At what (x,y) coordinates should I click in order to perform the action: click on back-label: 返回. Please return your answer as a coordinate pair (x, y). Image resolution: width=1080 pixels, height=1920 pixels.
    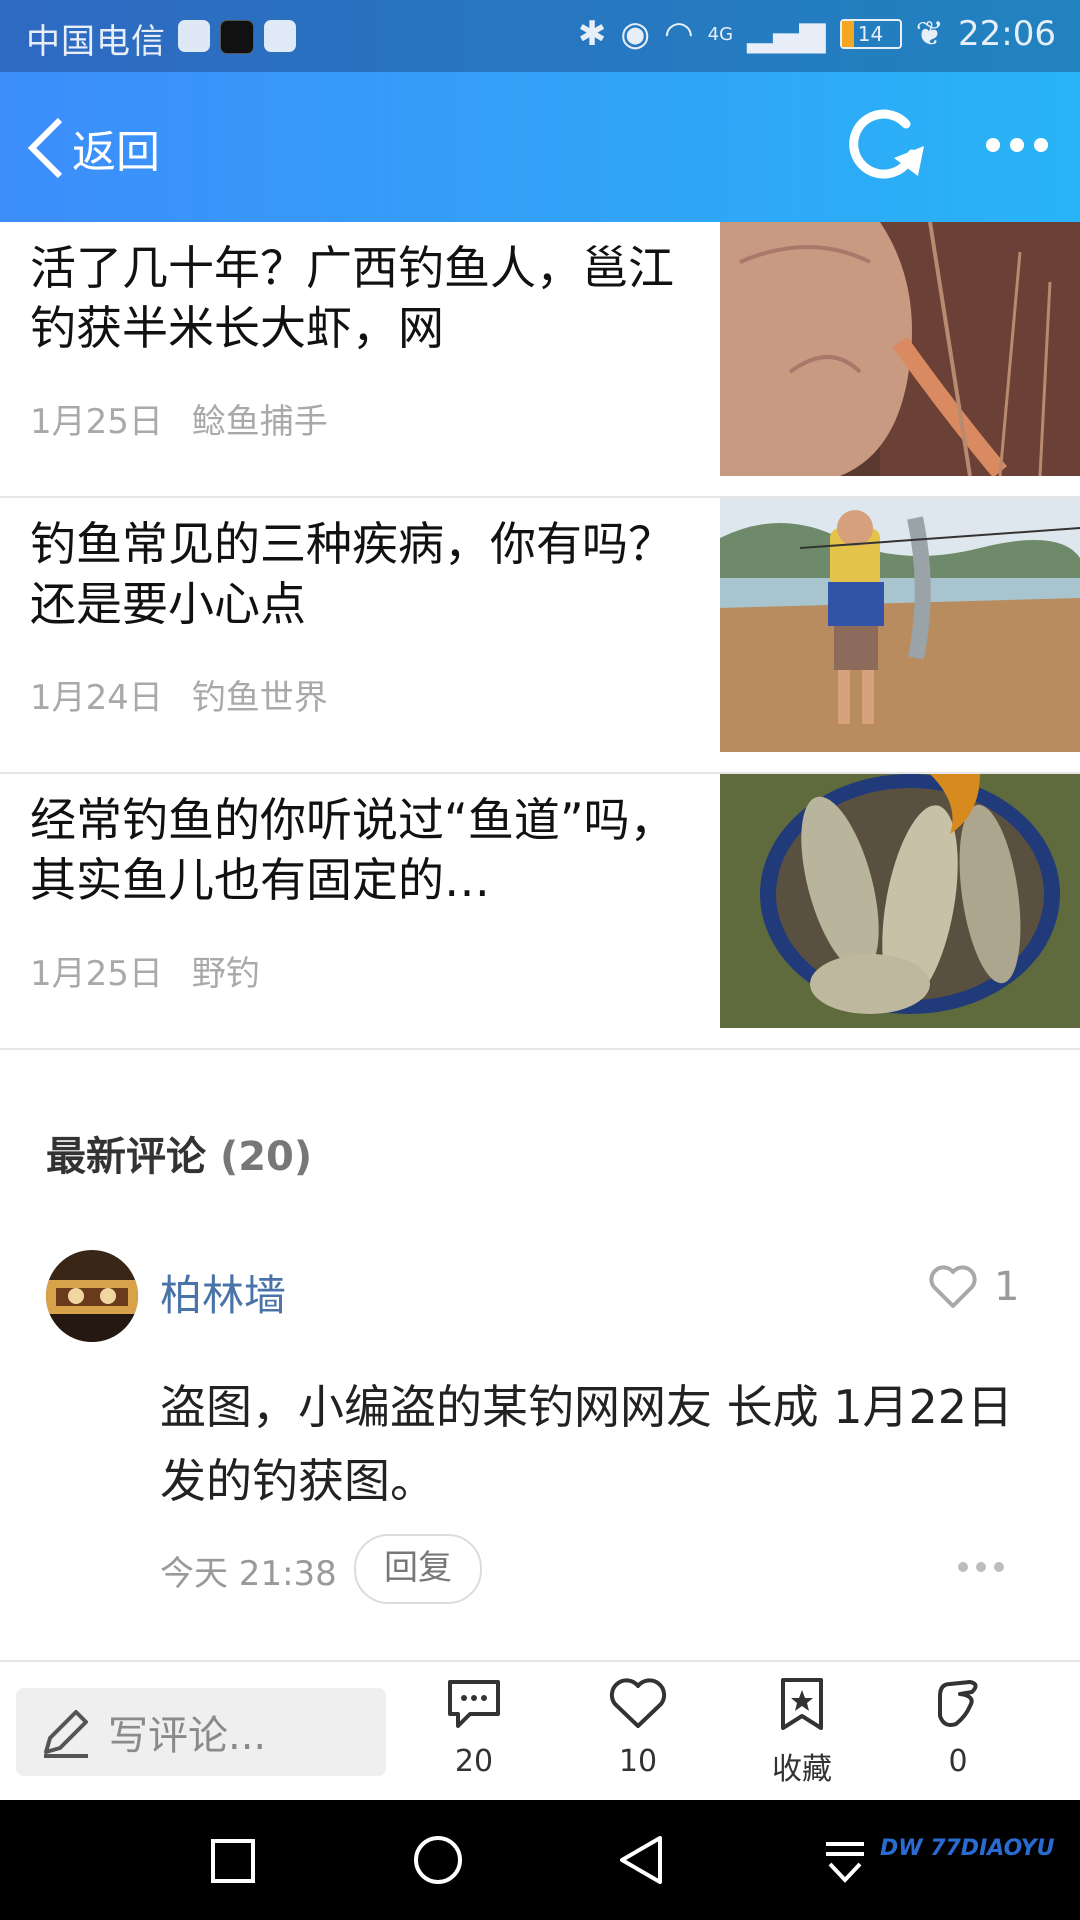
    Looking at the image, I should click on (116, 152).